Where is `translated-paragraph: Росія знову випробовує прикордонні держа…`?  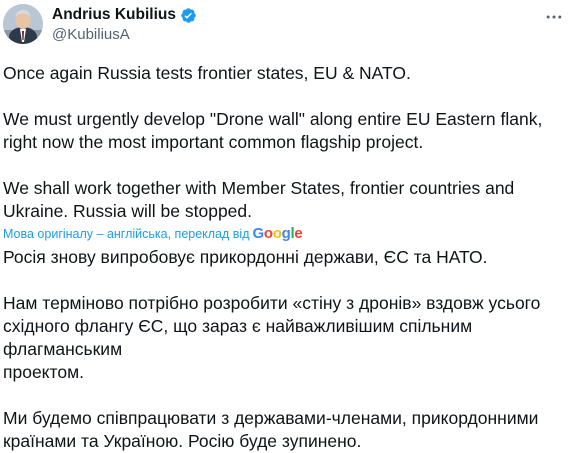 translated-paragraph: Росія знову випробовує прикордонні держа… is located at coordinates (245, 257).